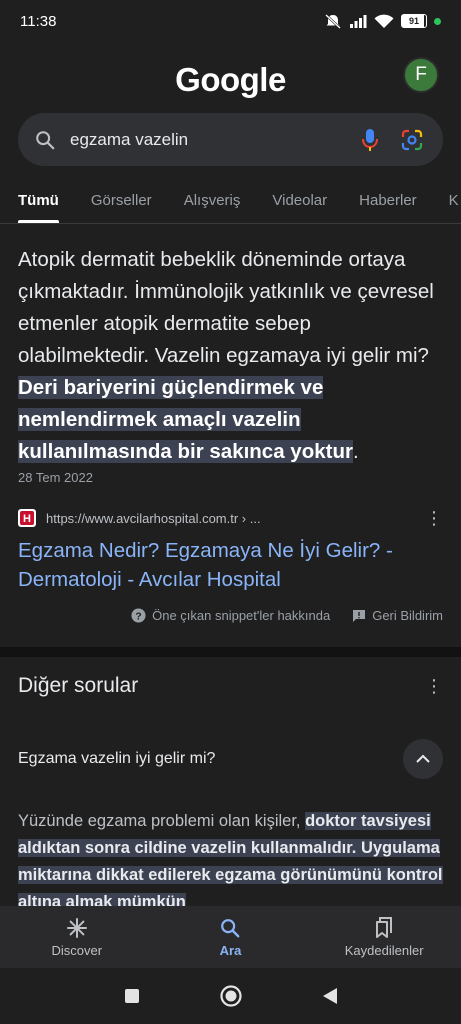  Describe the element at coordinates (333, 21) in the screenshot. I see `mute-alarm-icon` at that location.